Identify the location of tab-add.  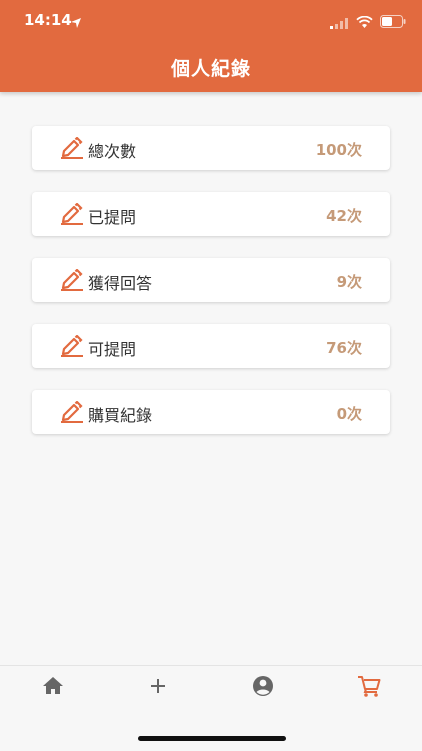
(158, 686).